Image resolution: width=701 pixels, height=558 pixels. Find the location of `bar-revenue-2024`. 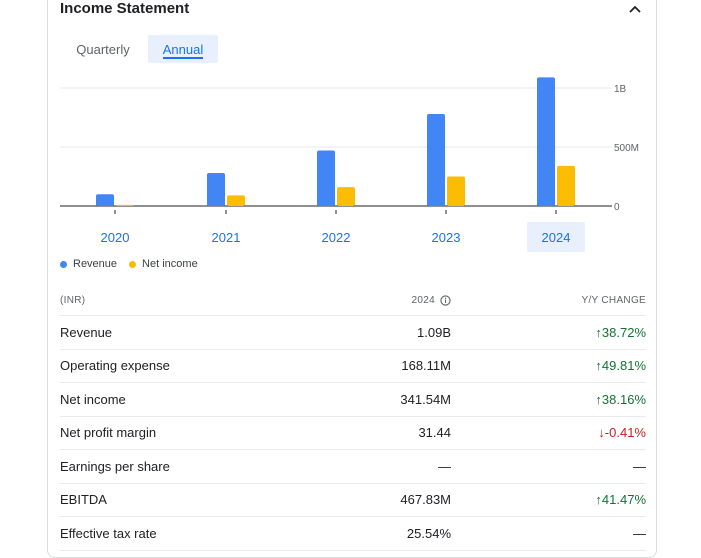

bar-revenue-2024 is located at coordinates (546, 141).